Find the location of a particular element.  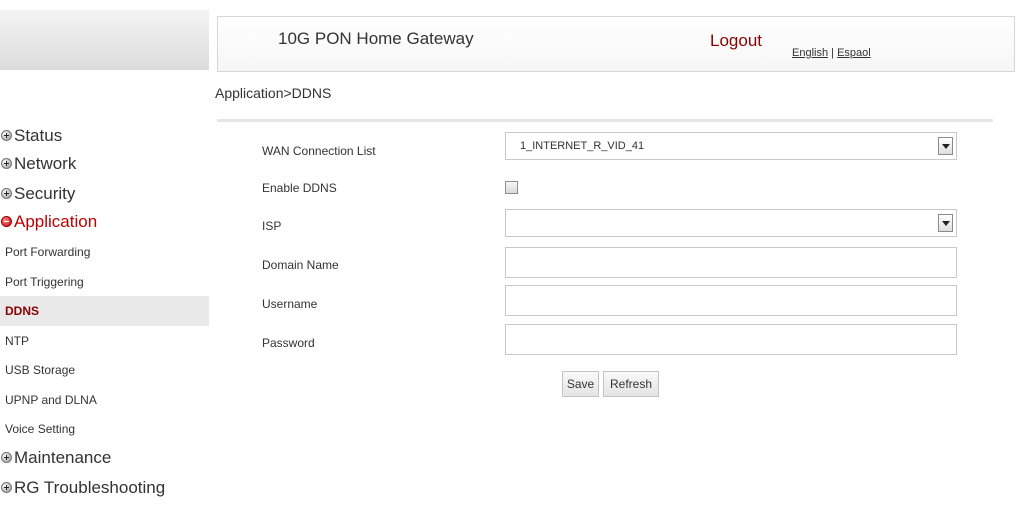

nav-application-label: Application is located at coordinates (56, 221).